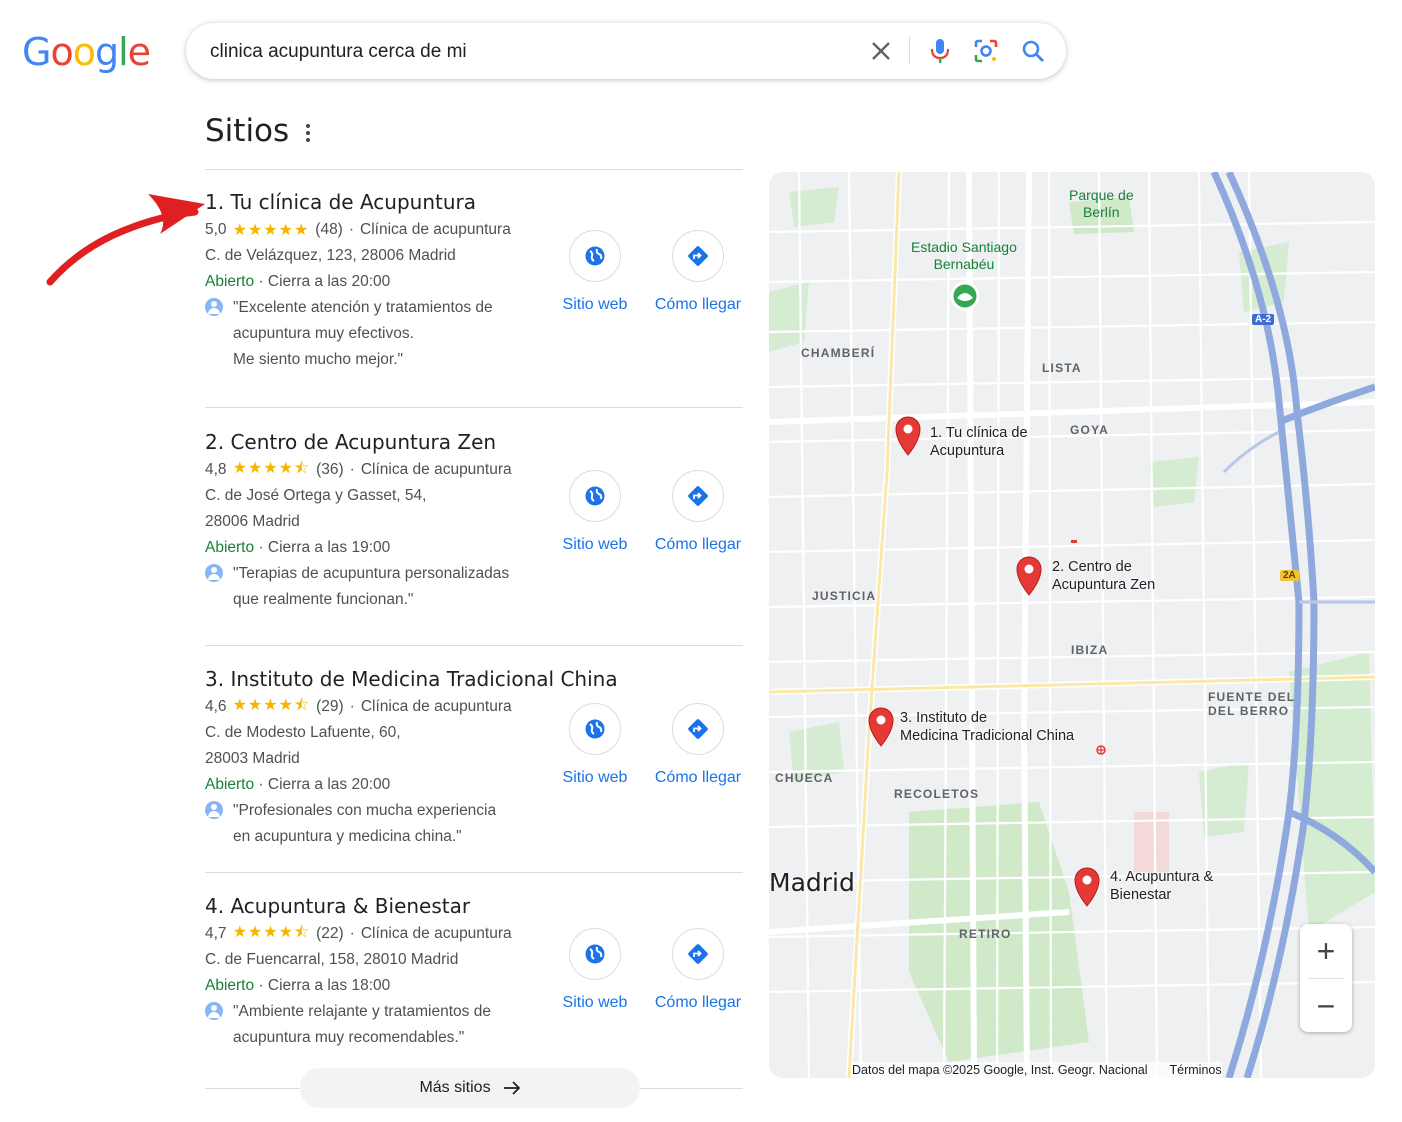  What do you see at coordinates (909, 51) in the screenshot?
I see `search-divider` at bounding box center [909, 51].